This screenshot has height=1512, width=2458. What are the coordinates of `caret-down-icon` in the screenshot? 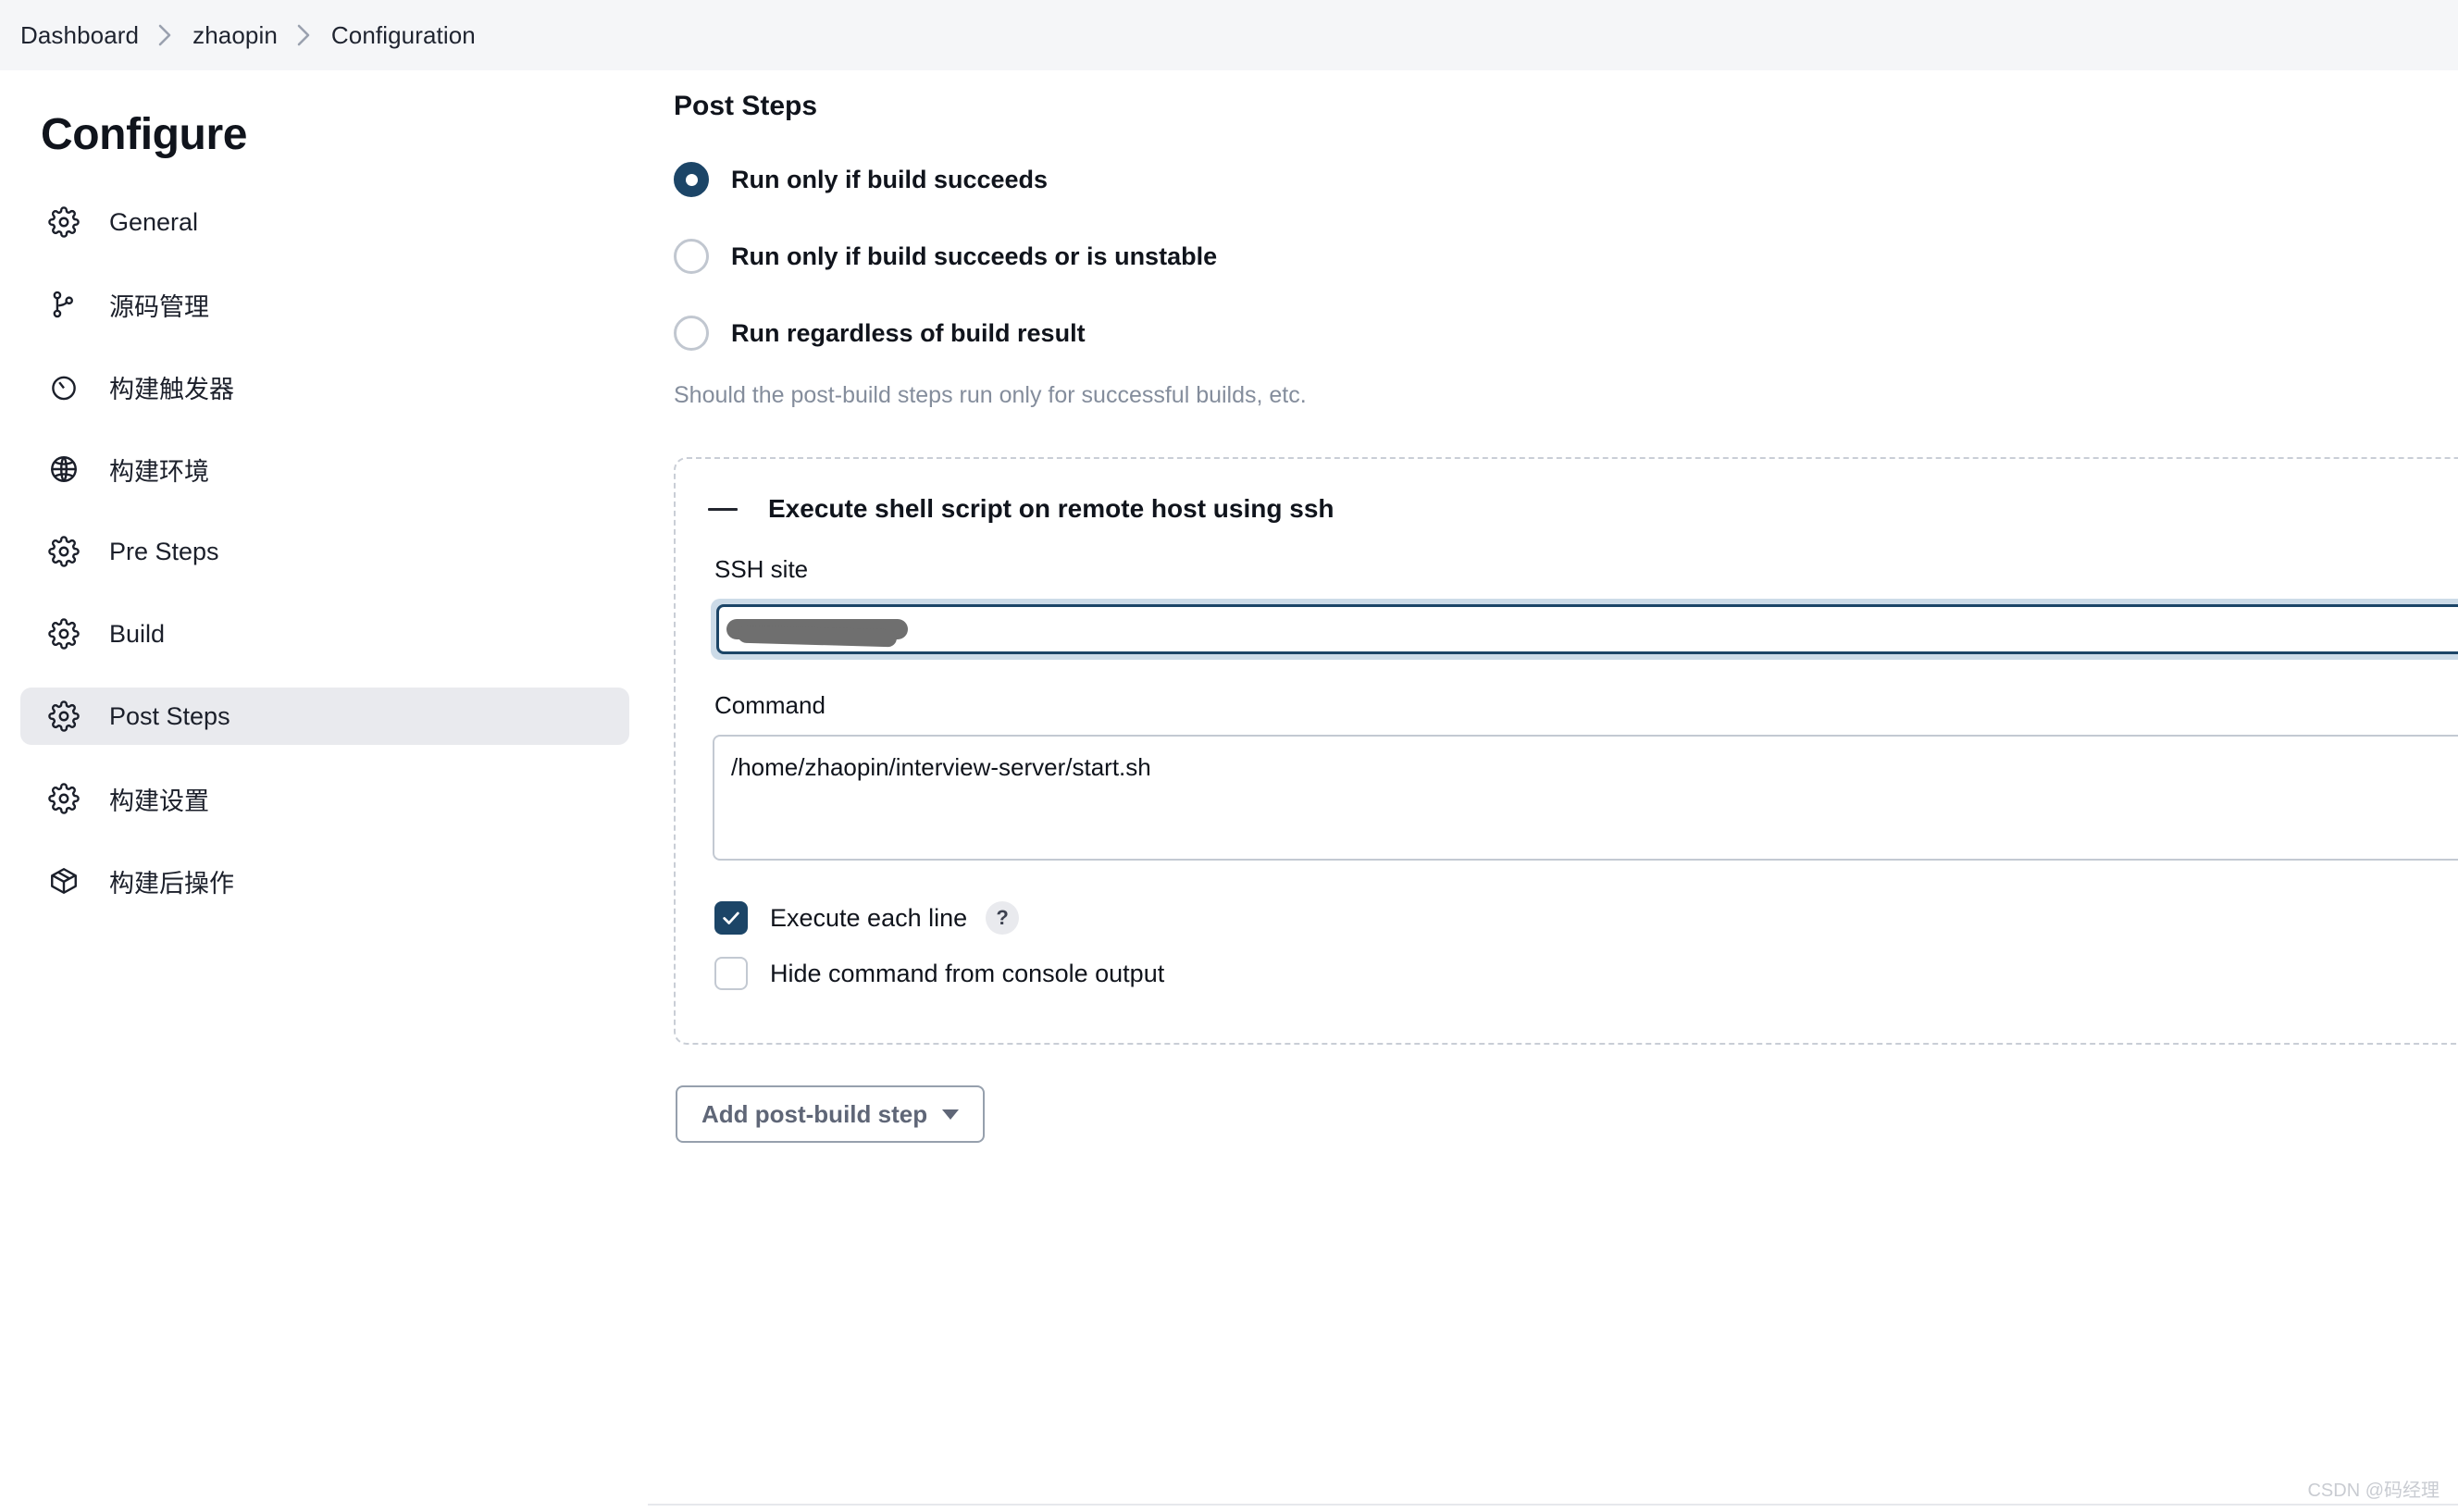 It's located at (951, 1114).